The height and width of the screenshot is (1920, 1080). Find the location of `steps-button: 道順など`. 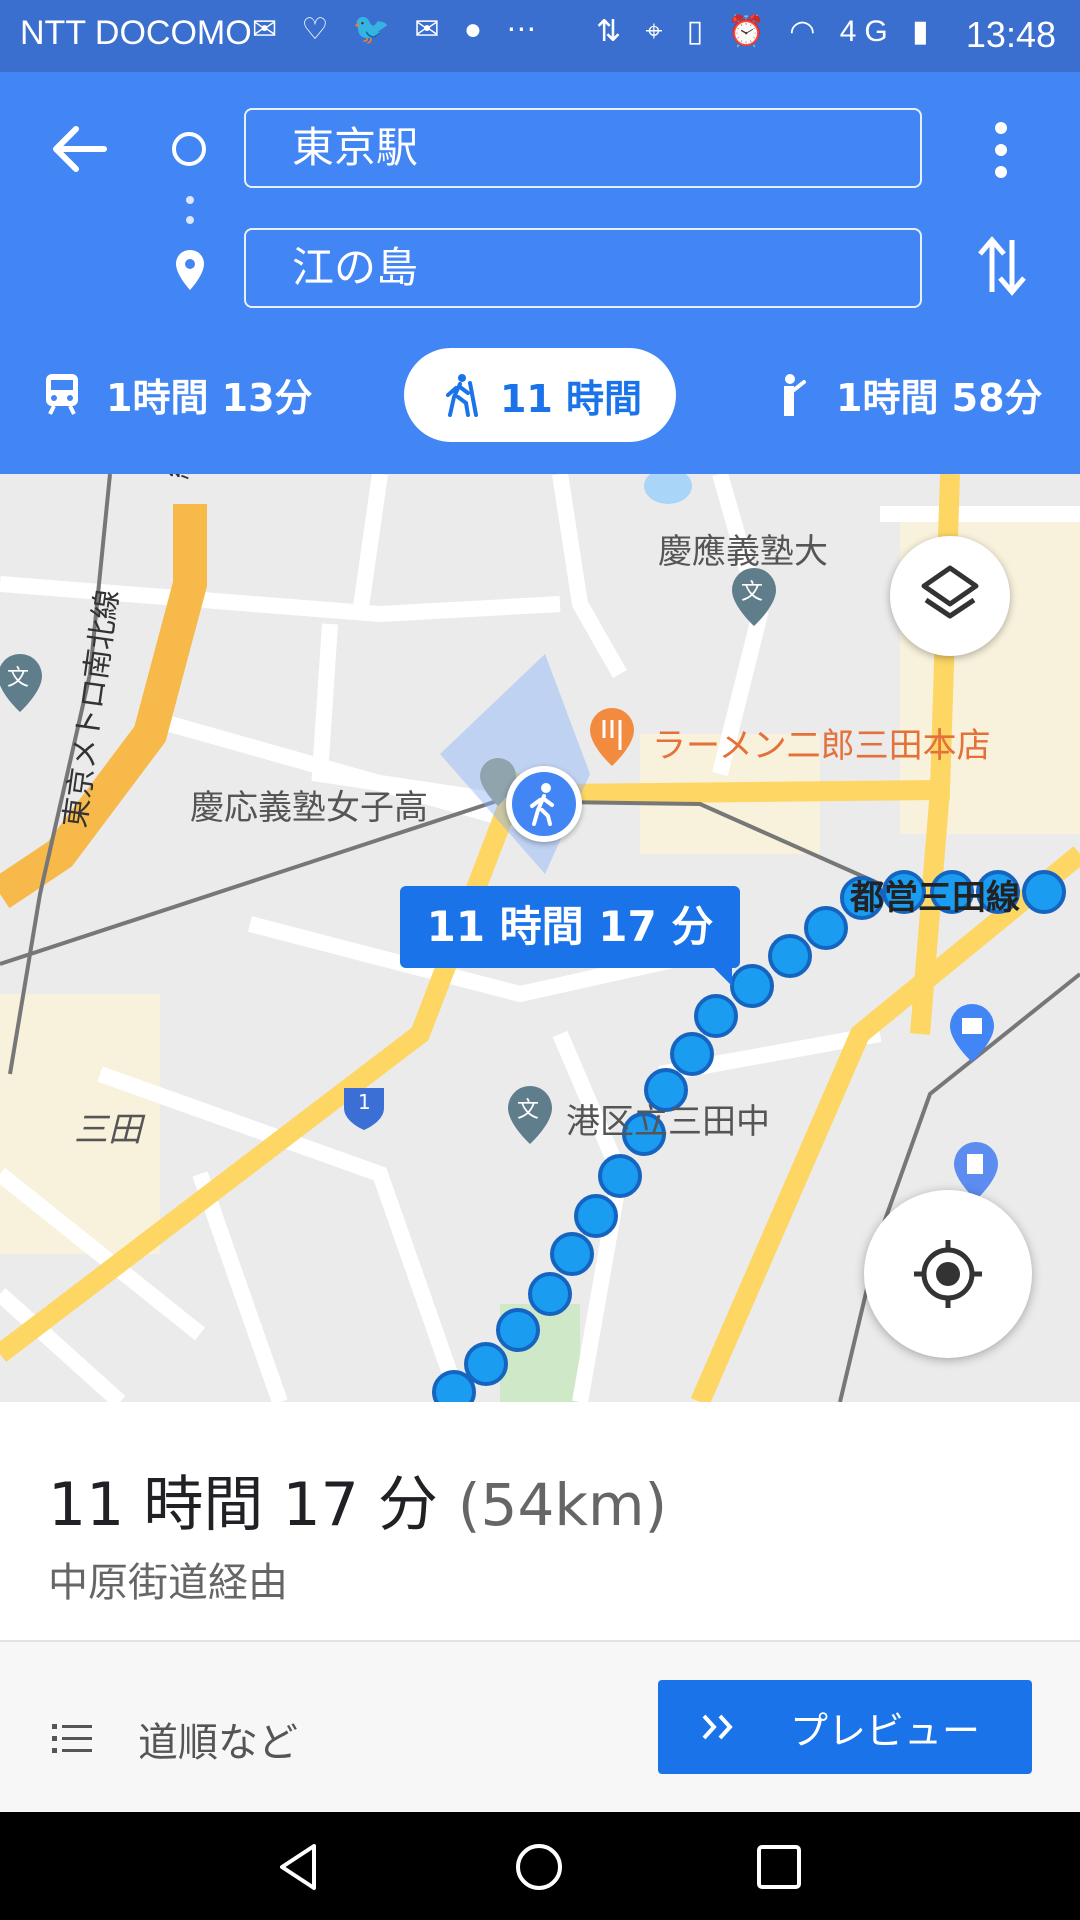

steps-button: 道順など is located at coordinates (175, 1739).